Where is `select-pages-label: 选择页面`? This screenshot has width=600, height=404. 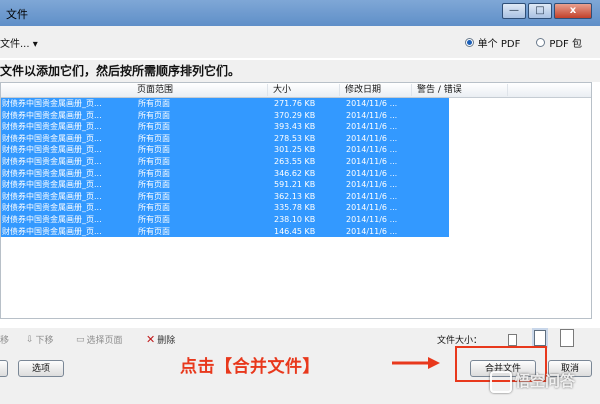 select-pages-label: 选择页面 is located at coordinates (104, 341).